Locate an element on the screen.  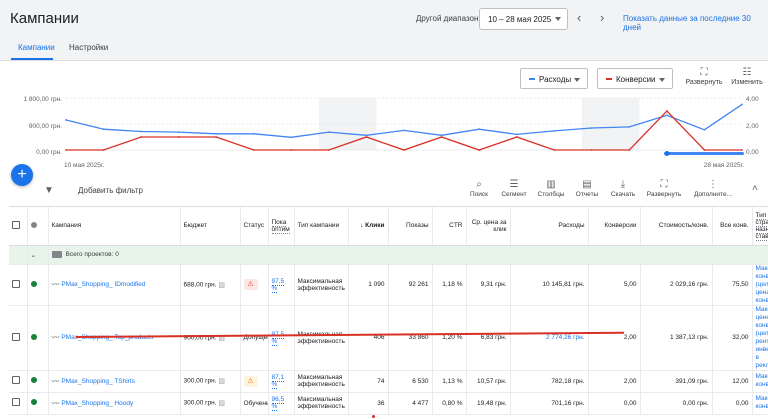
campaign-name-link: PMax_Shopping_ TShirts is located at coordinates (98, 381).